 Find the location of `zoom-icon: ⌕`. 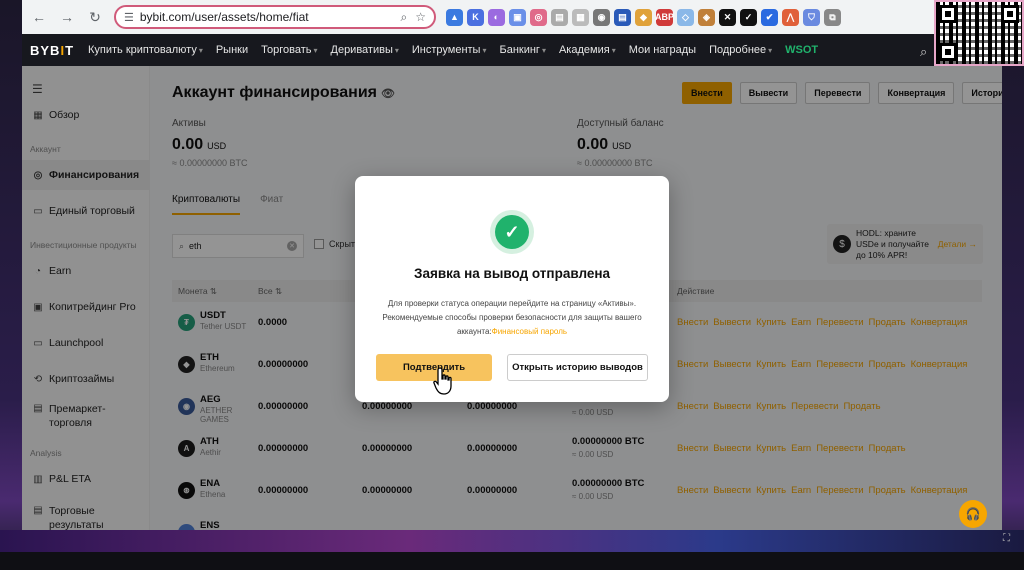

zoom-icon: ⌕ is located at coordinates (404, 17).